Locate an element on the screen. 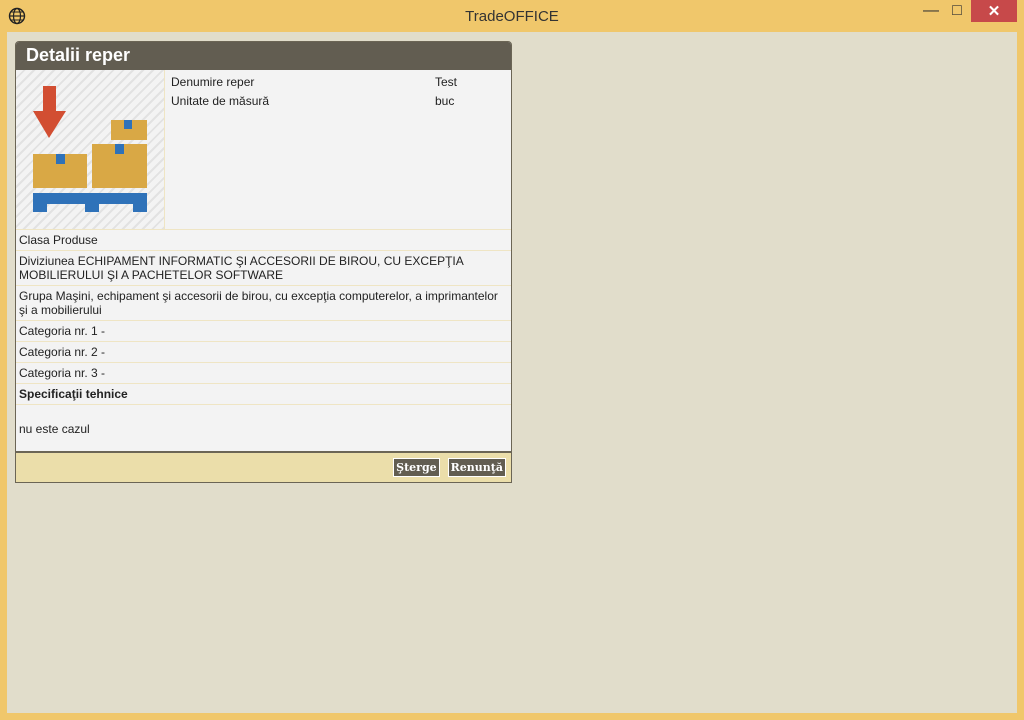  class-row: Clasa Produse is located at coordinates (263, 240).